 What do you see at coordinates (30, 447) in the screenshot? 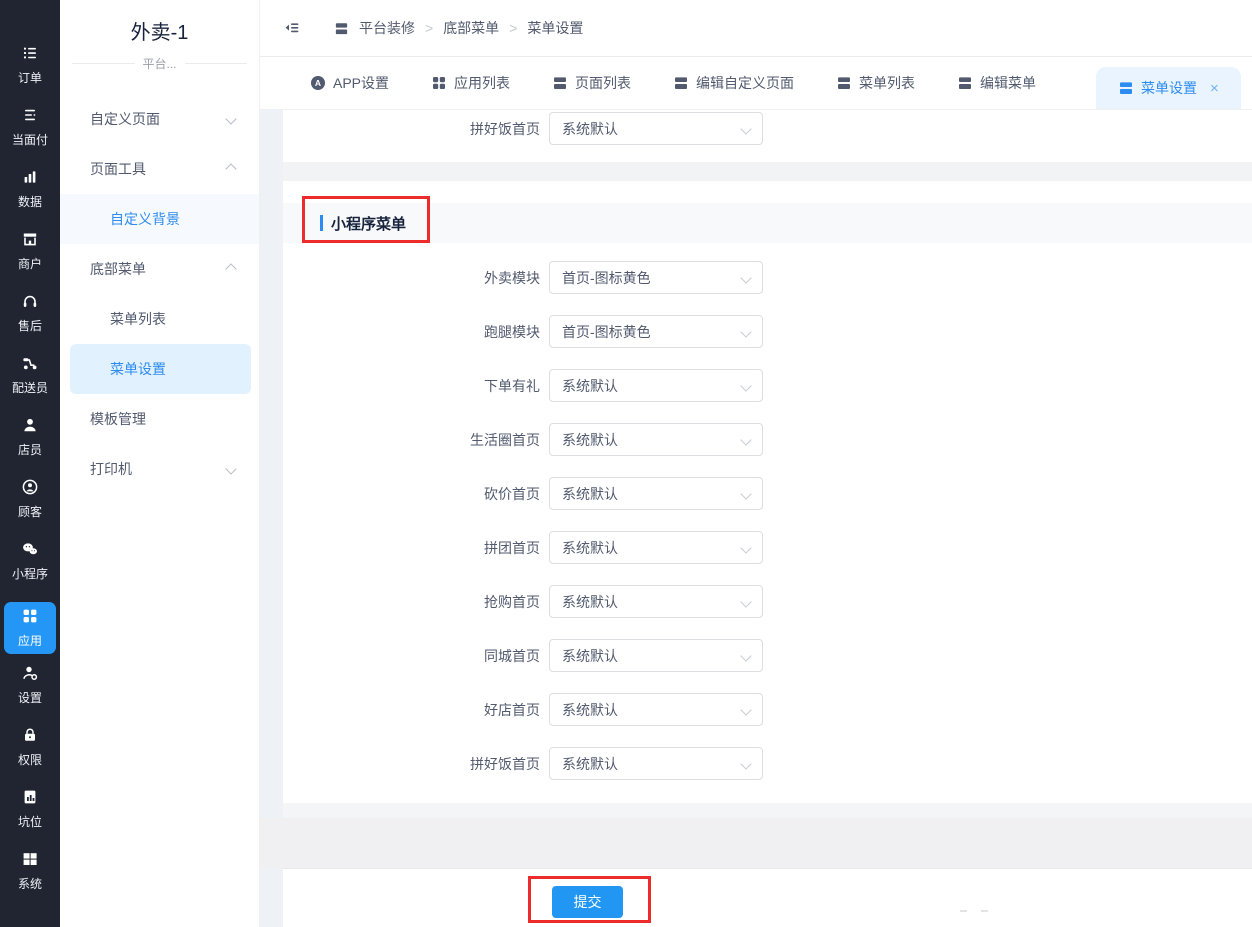
I see `rail-item-clerk: 店员` at bounding box center [30, 447].